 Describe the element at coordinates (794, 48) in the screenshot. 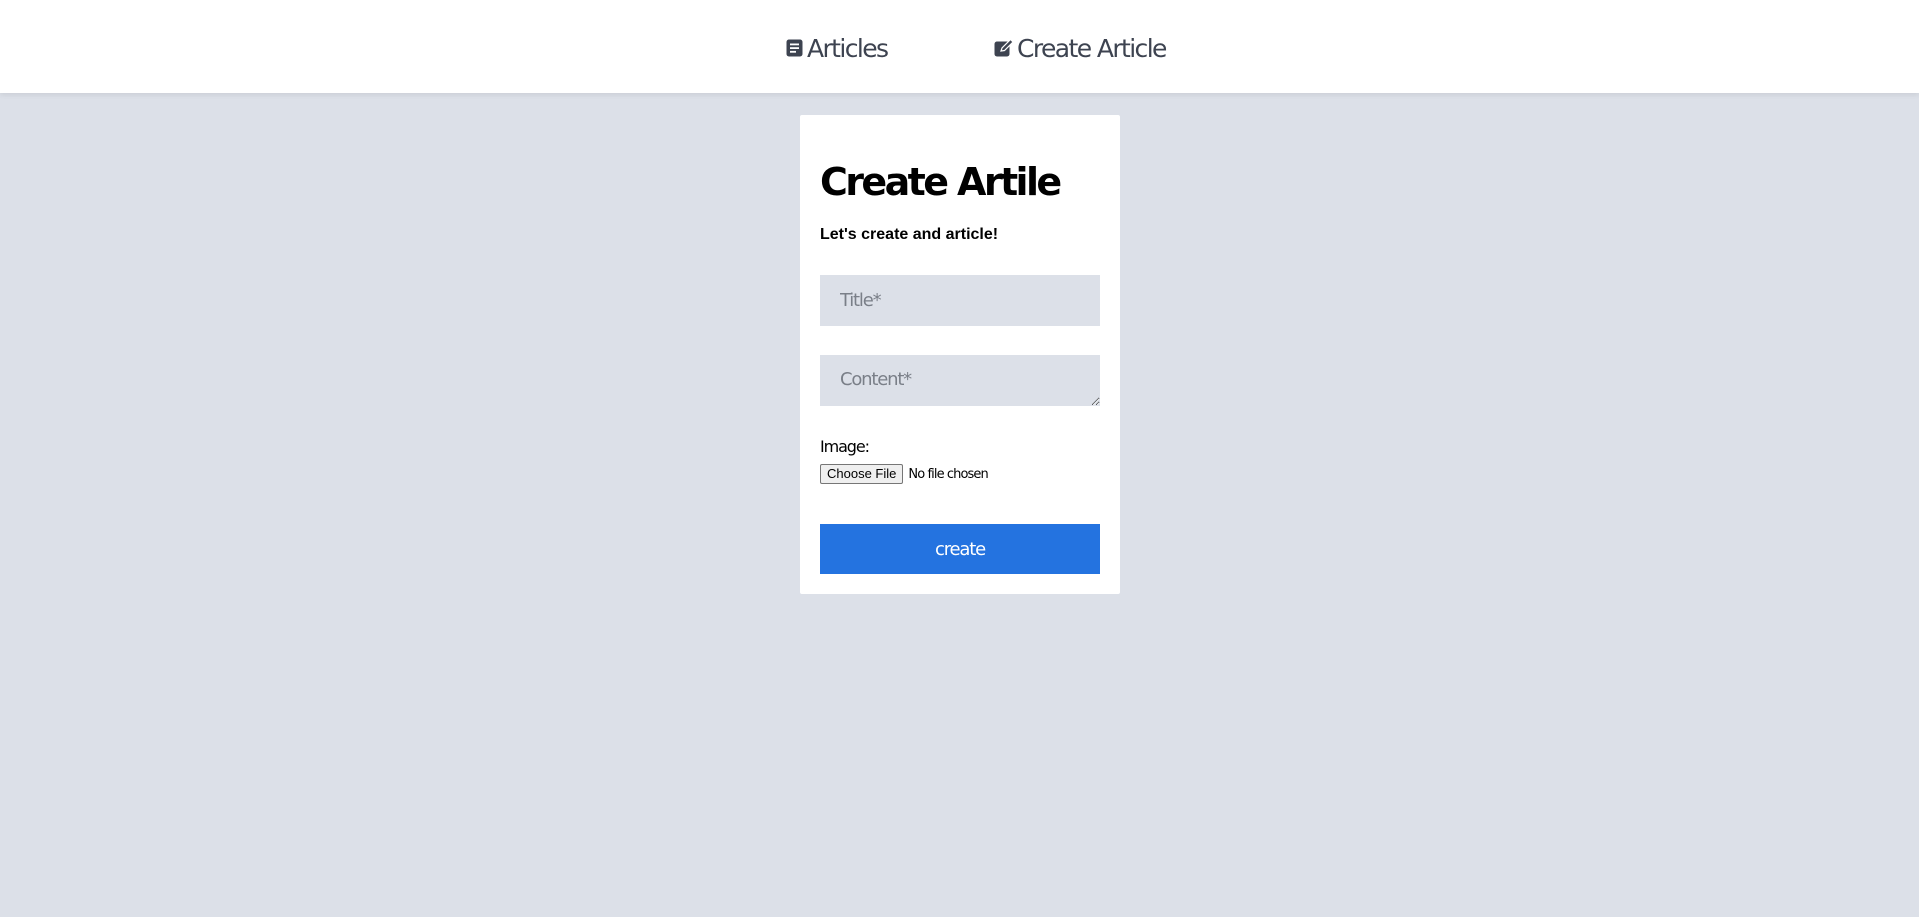

I see `document-list-icon` at that location.